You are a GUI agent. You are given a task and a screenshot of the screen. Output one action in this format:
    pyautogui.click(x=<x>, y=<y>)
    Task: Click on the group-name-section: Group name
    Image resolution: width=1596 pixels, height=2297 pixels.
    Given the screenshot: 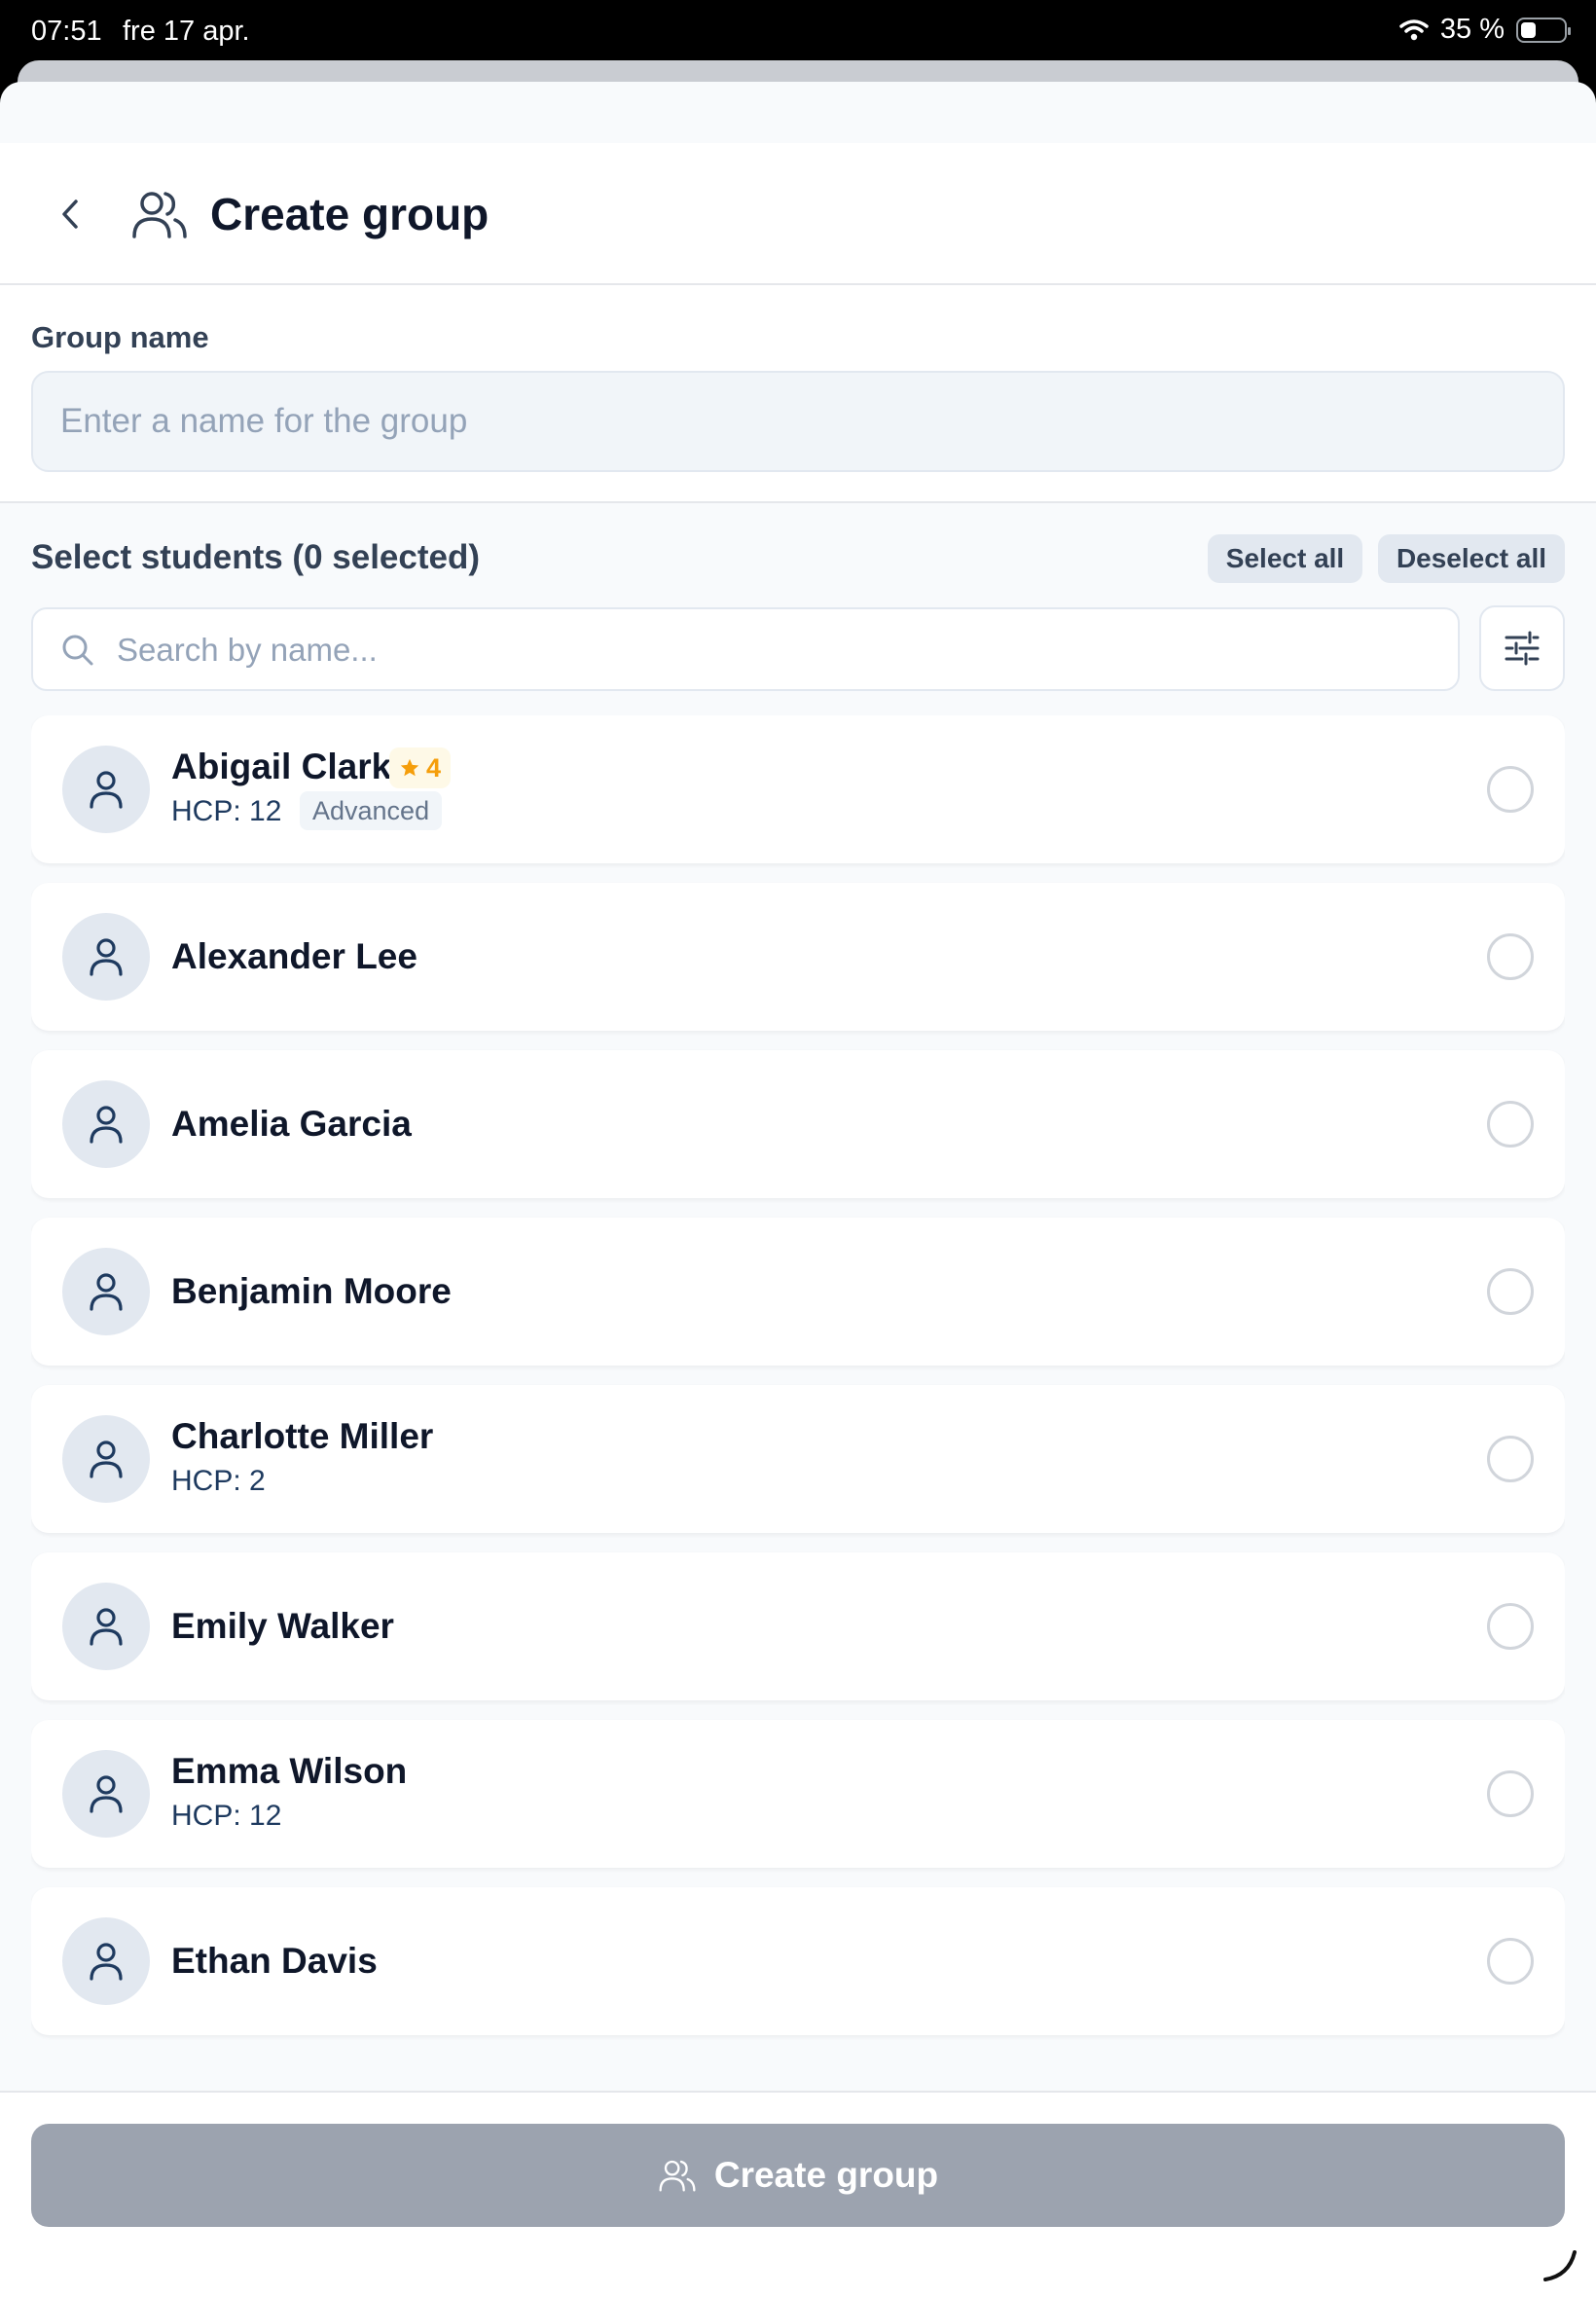 What is the action you would take?
    pyautogui.click(x=798, y=394)
    